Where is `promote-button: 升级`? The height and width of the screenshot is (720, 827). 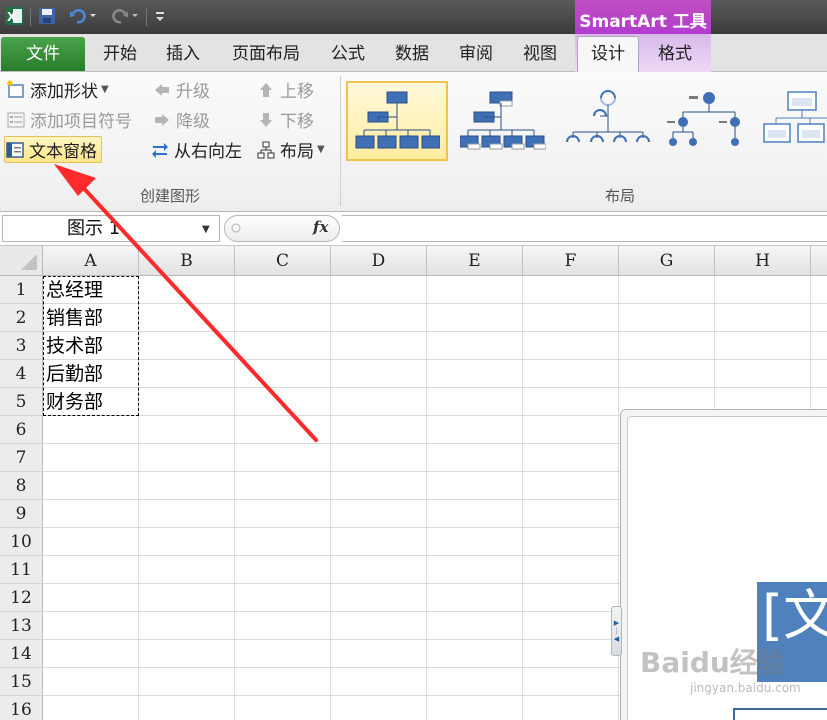
promote-button: 升级 is located at coordinates (181, 89).